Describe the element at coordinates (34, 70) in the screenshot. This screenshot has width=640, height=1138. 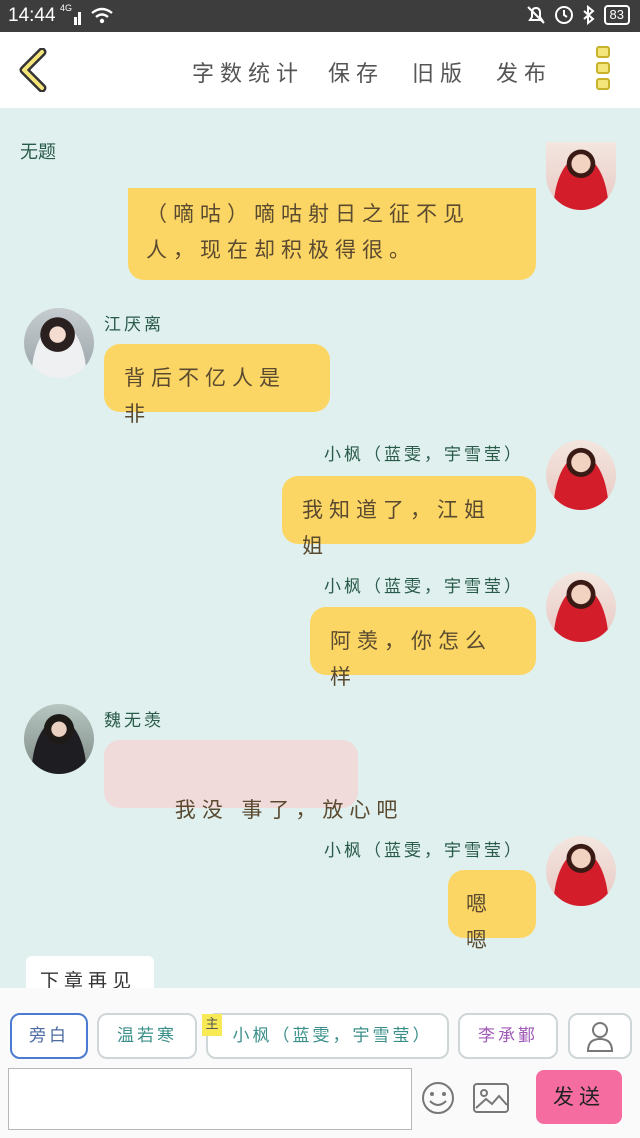
I see `back-arrow-icon` at that location.